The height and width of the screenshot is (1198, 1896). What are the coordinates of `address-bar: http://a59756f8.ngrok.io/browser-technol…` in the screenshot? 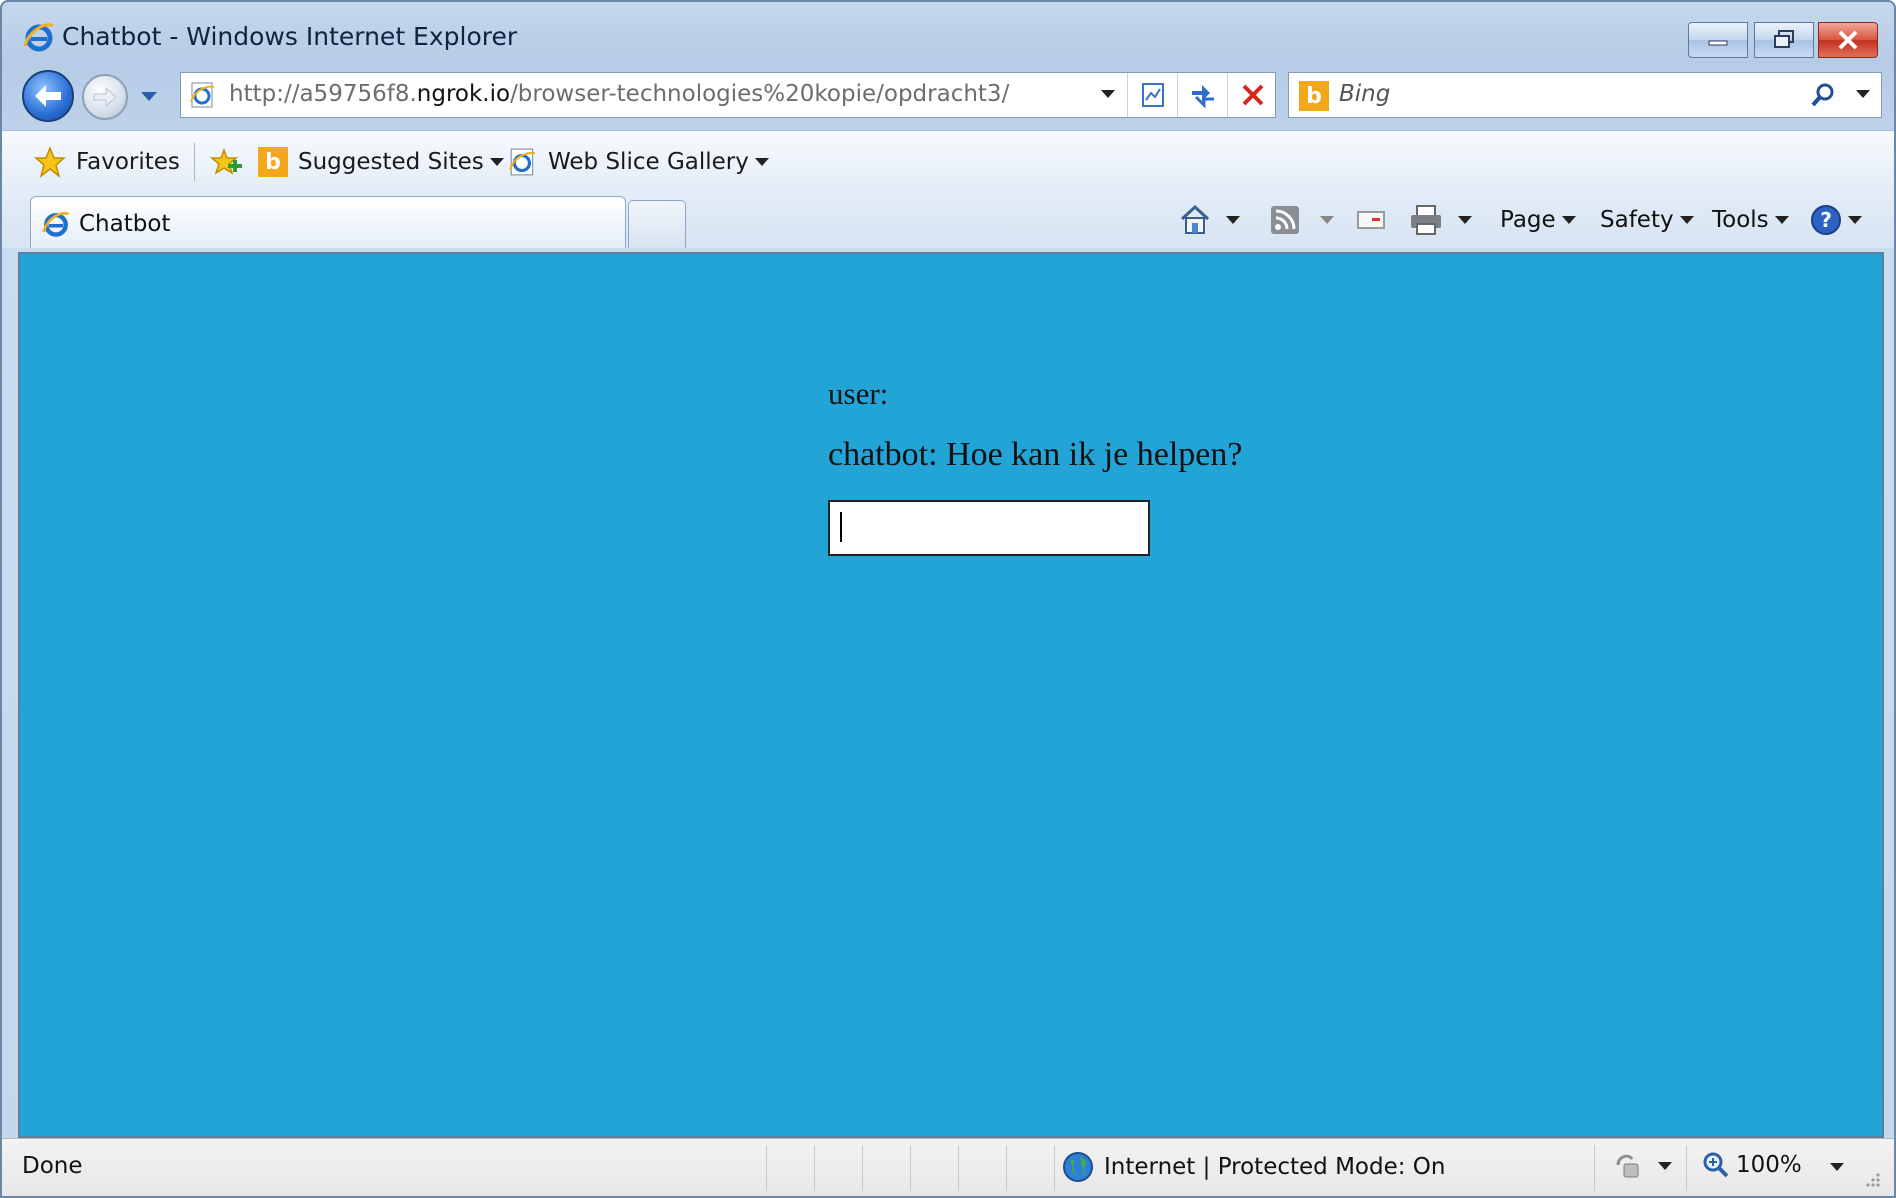 It's located at (728, 95).